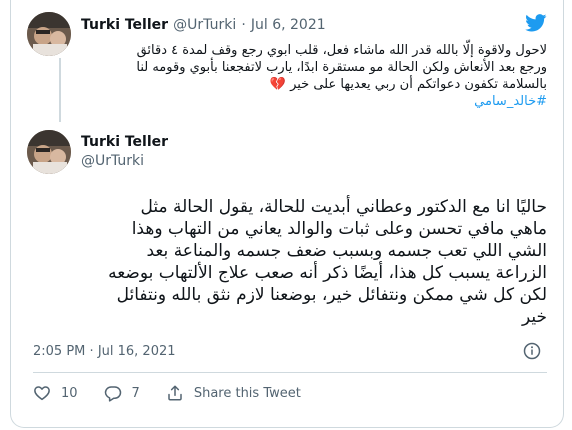  I want to click on main-text-line: خير, so click(534, 317).